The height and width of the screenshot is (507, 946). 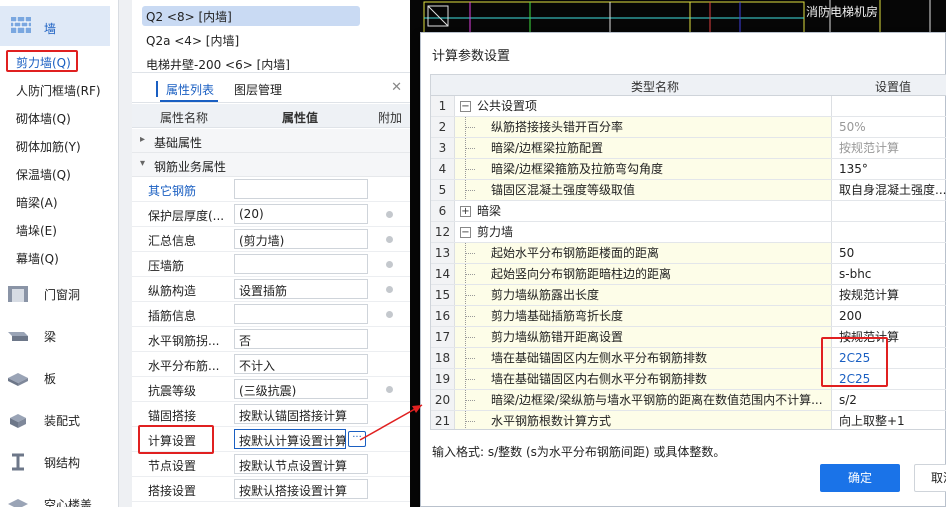 I want to click on category-hollow-floor: 空心楼盖, so click(x=55, y=497).